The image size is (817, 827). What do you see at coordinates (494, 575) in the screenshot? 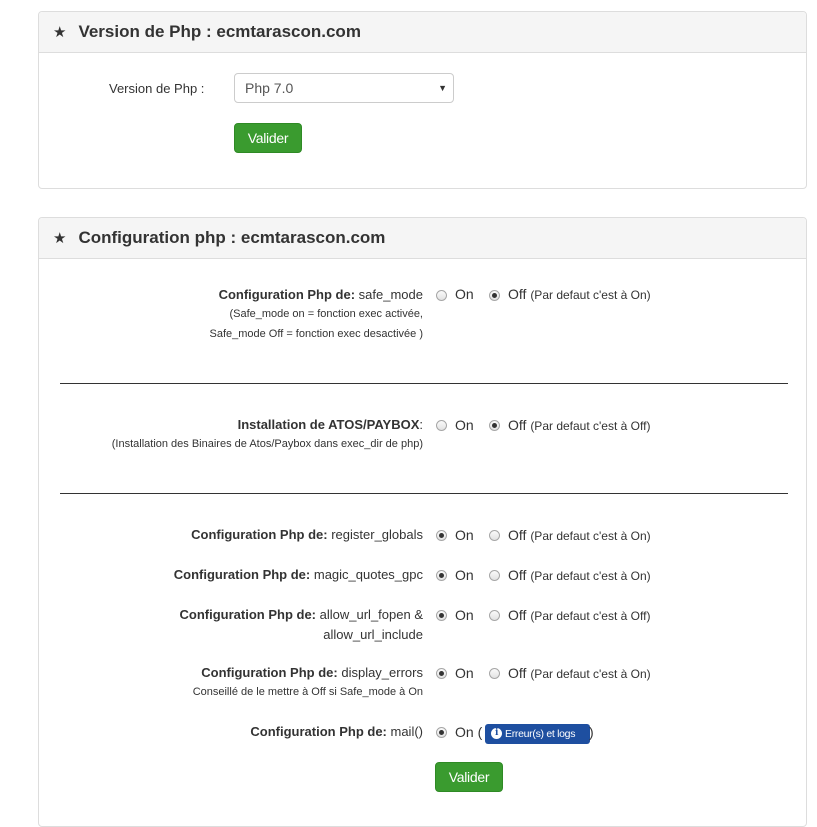
I see `magic-quotes-off-radio` at bounding box center [494, 575].